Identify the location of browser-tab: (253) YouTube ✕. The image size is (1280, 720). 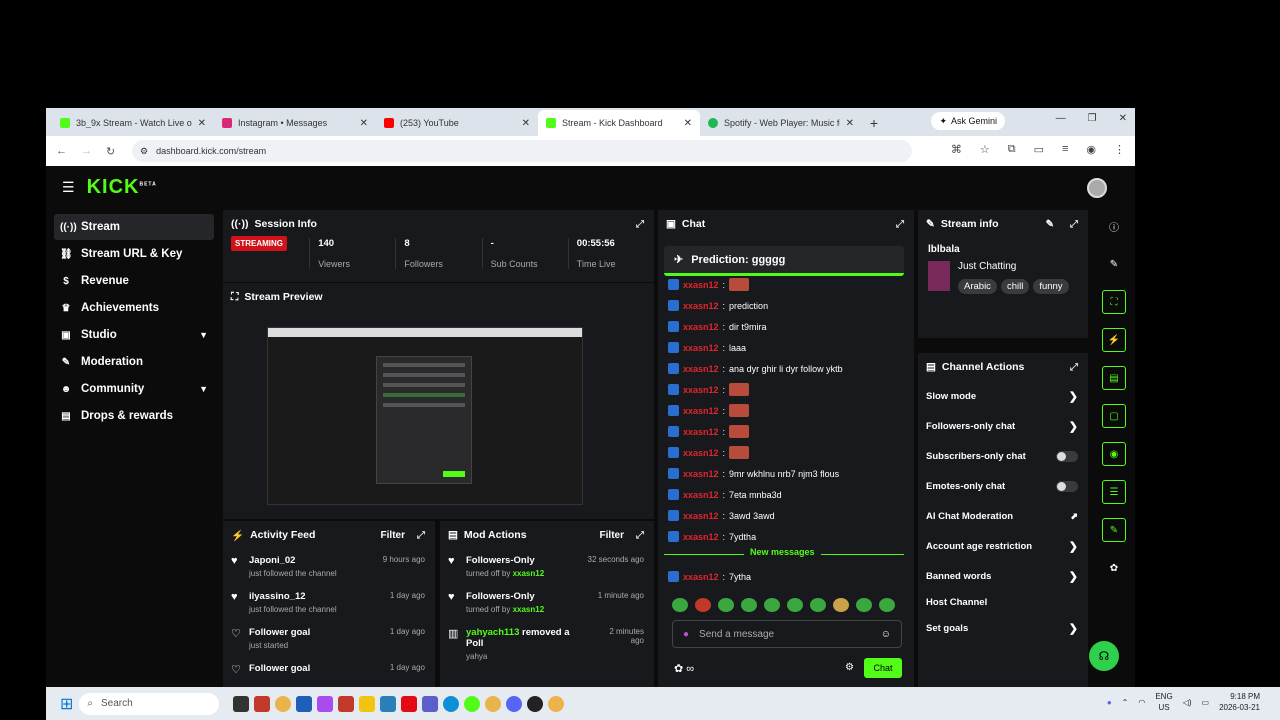
(457, 123).